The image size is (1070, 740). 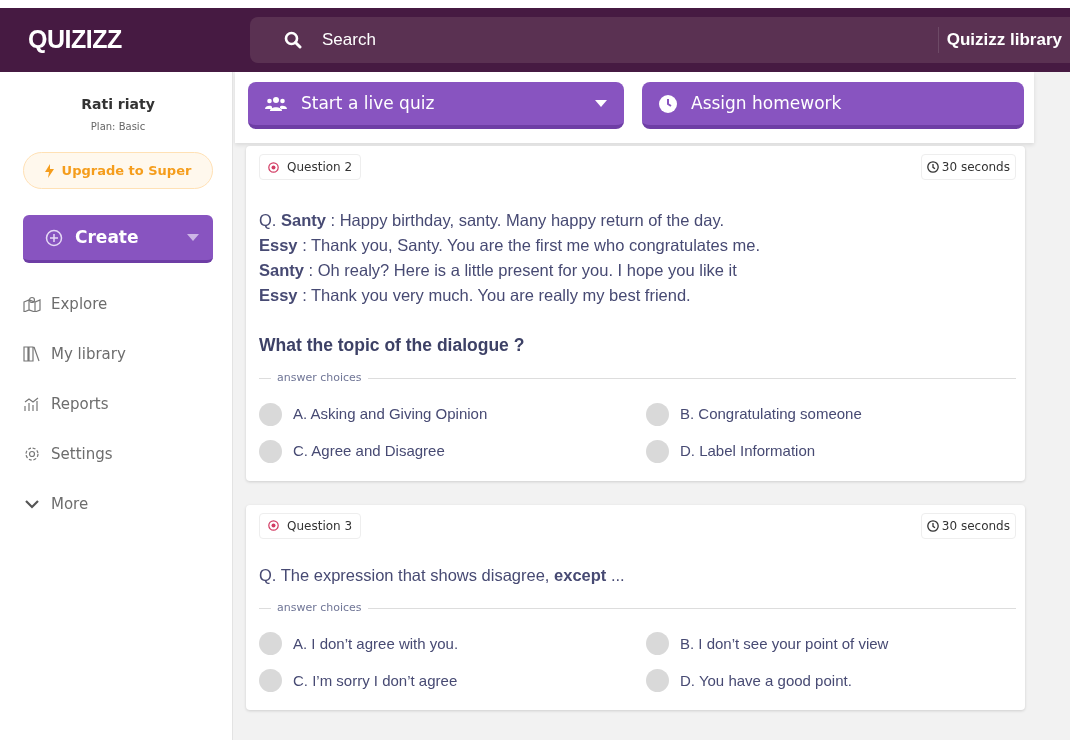 I want to click on nav-item: Explore, so click(x=118, y=304).